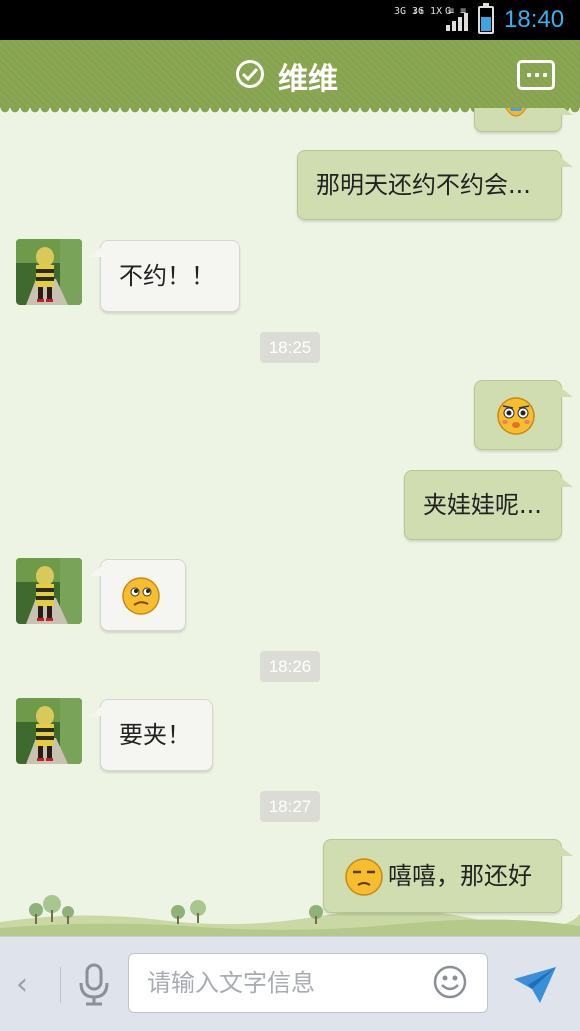  Describe the element at coordinates (364, 877) in the screenshot. I see `smug-face-emoji` at that location.